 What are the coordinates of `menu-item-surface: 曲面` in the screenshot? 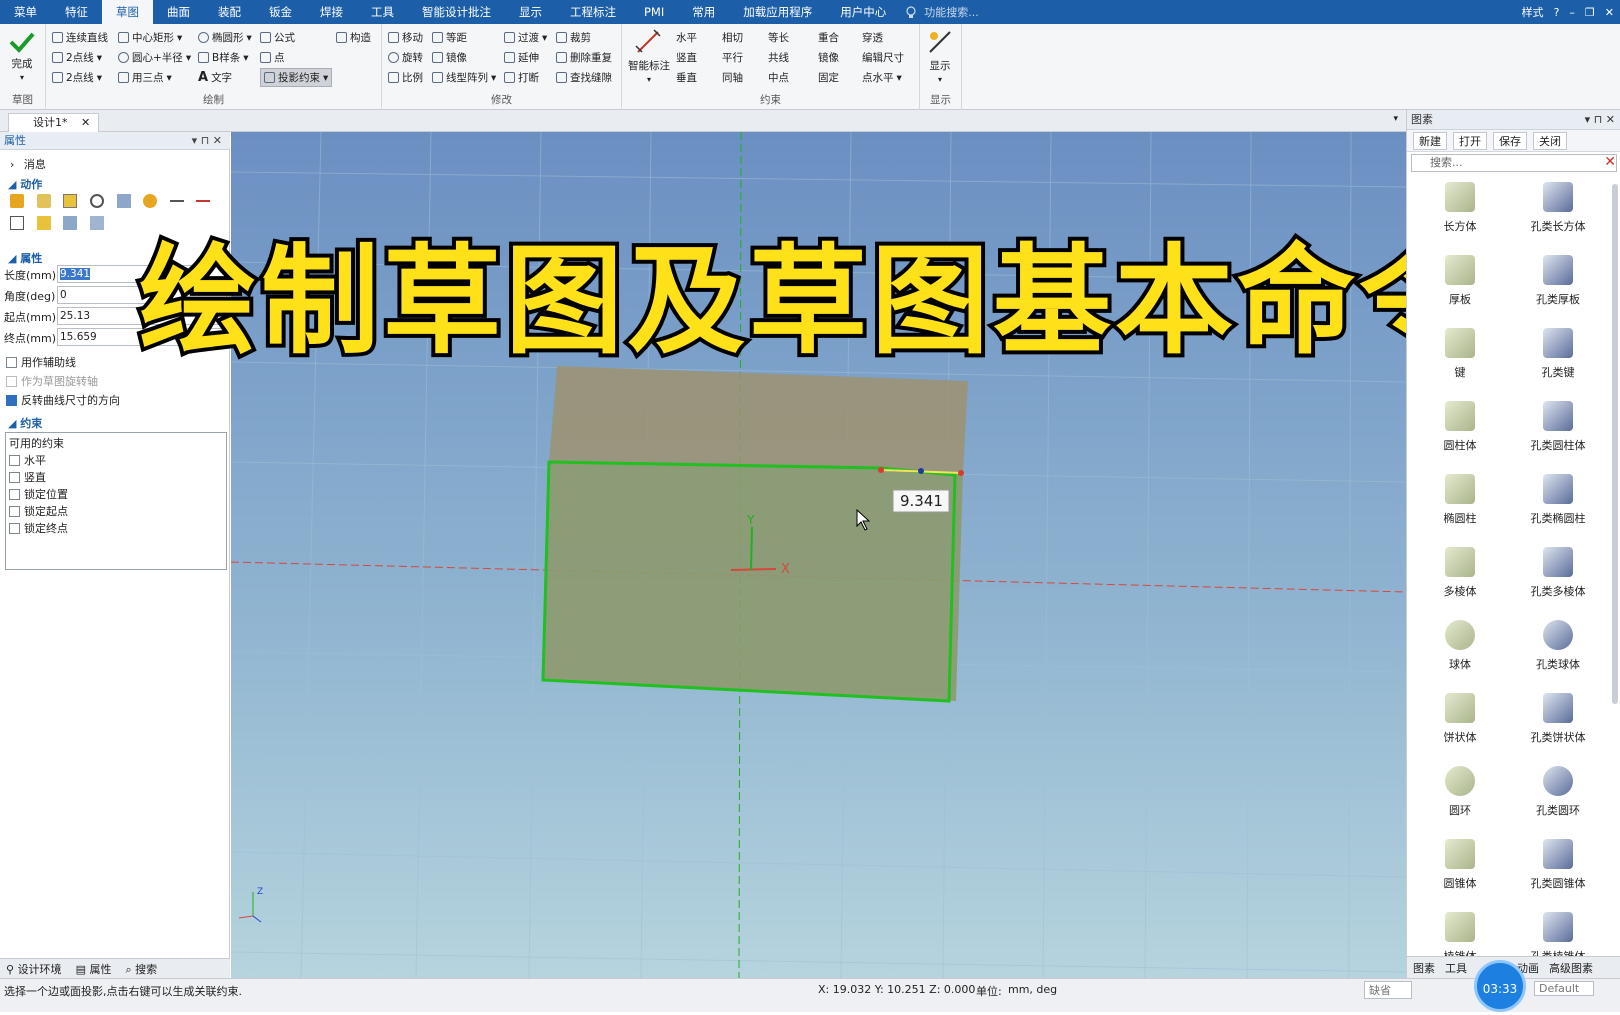 It's located at (178, 12).